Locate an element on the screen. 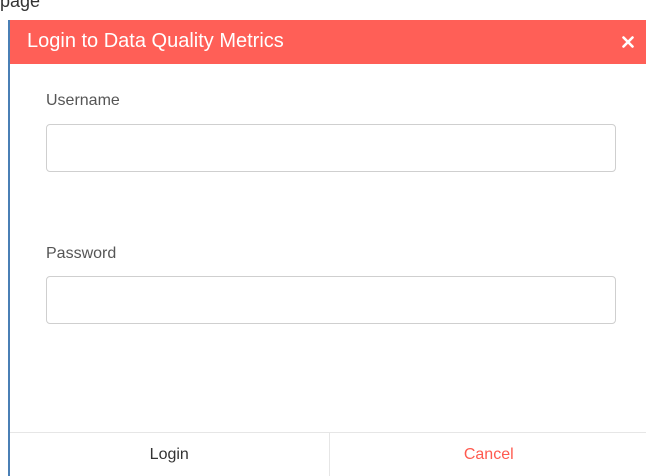  dialog-footer: Login Cancel is located at coordinates (328, 454).